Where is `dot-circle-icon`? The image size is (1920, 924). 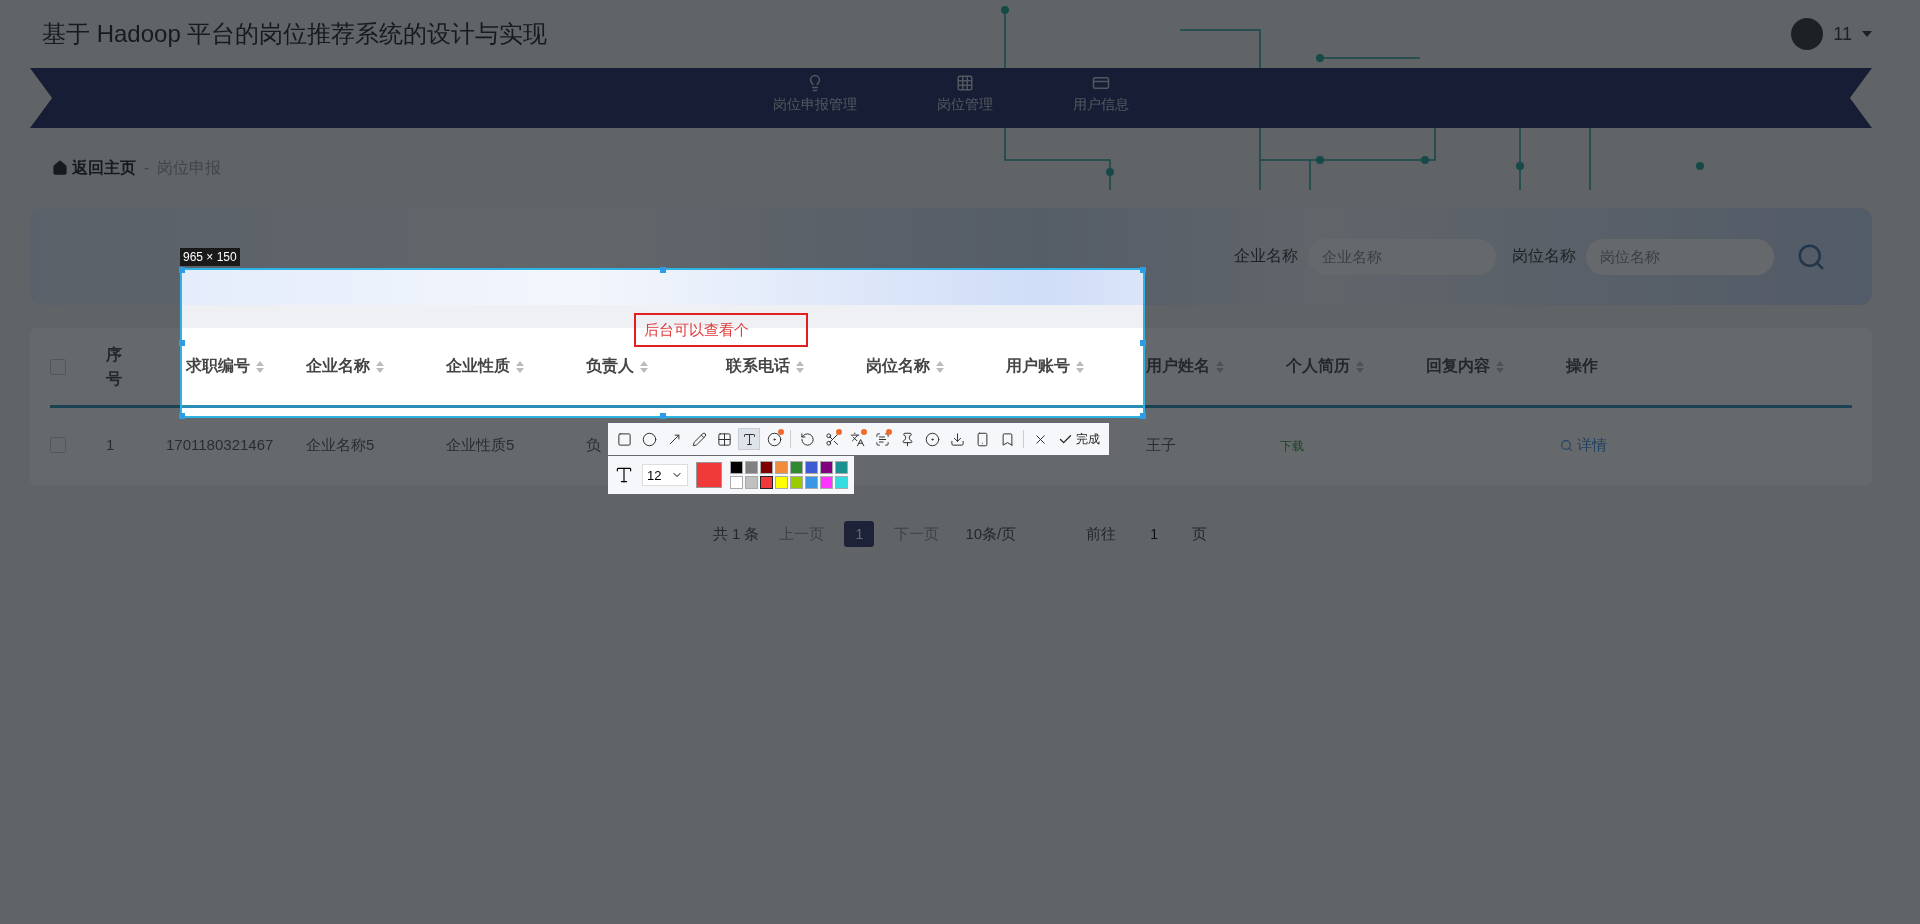
dot-circle-icon is located at coordinates (774, 439).